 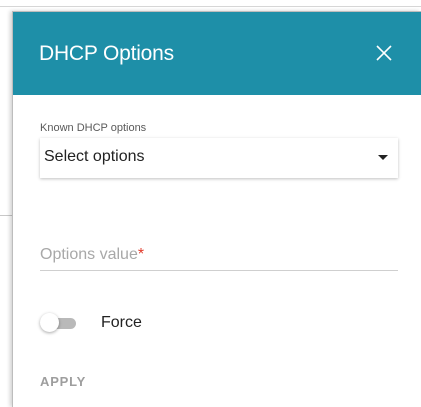 I want to click on options-value-label: Options value*, so click(x=92, y=255).